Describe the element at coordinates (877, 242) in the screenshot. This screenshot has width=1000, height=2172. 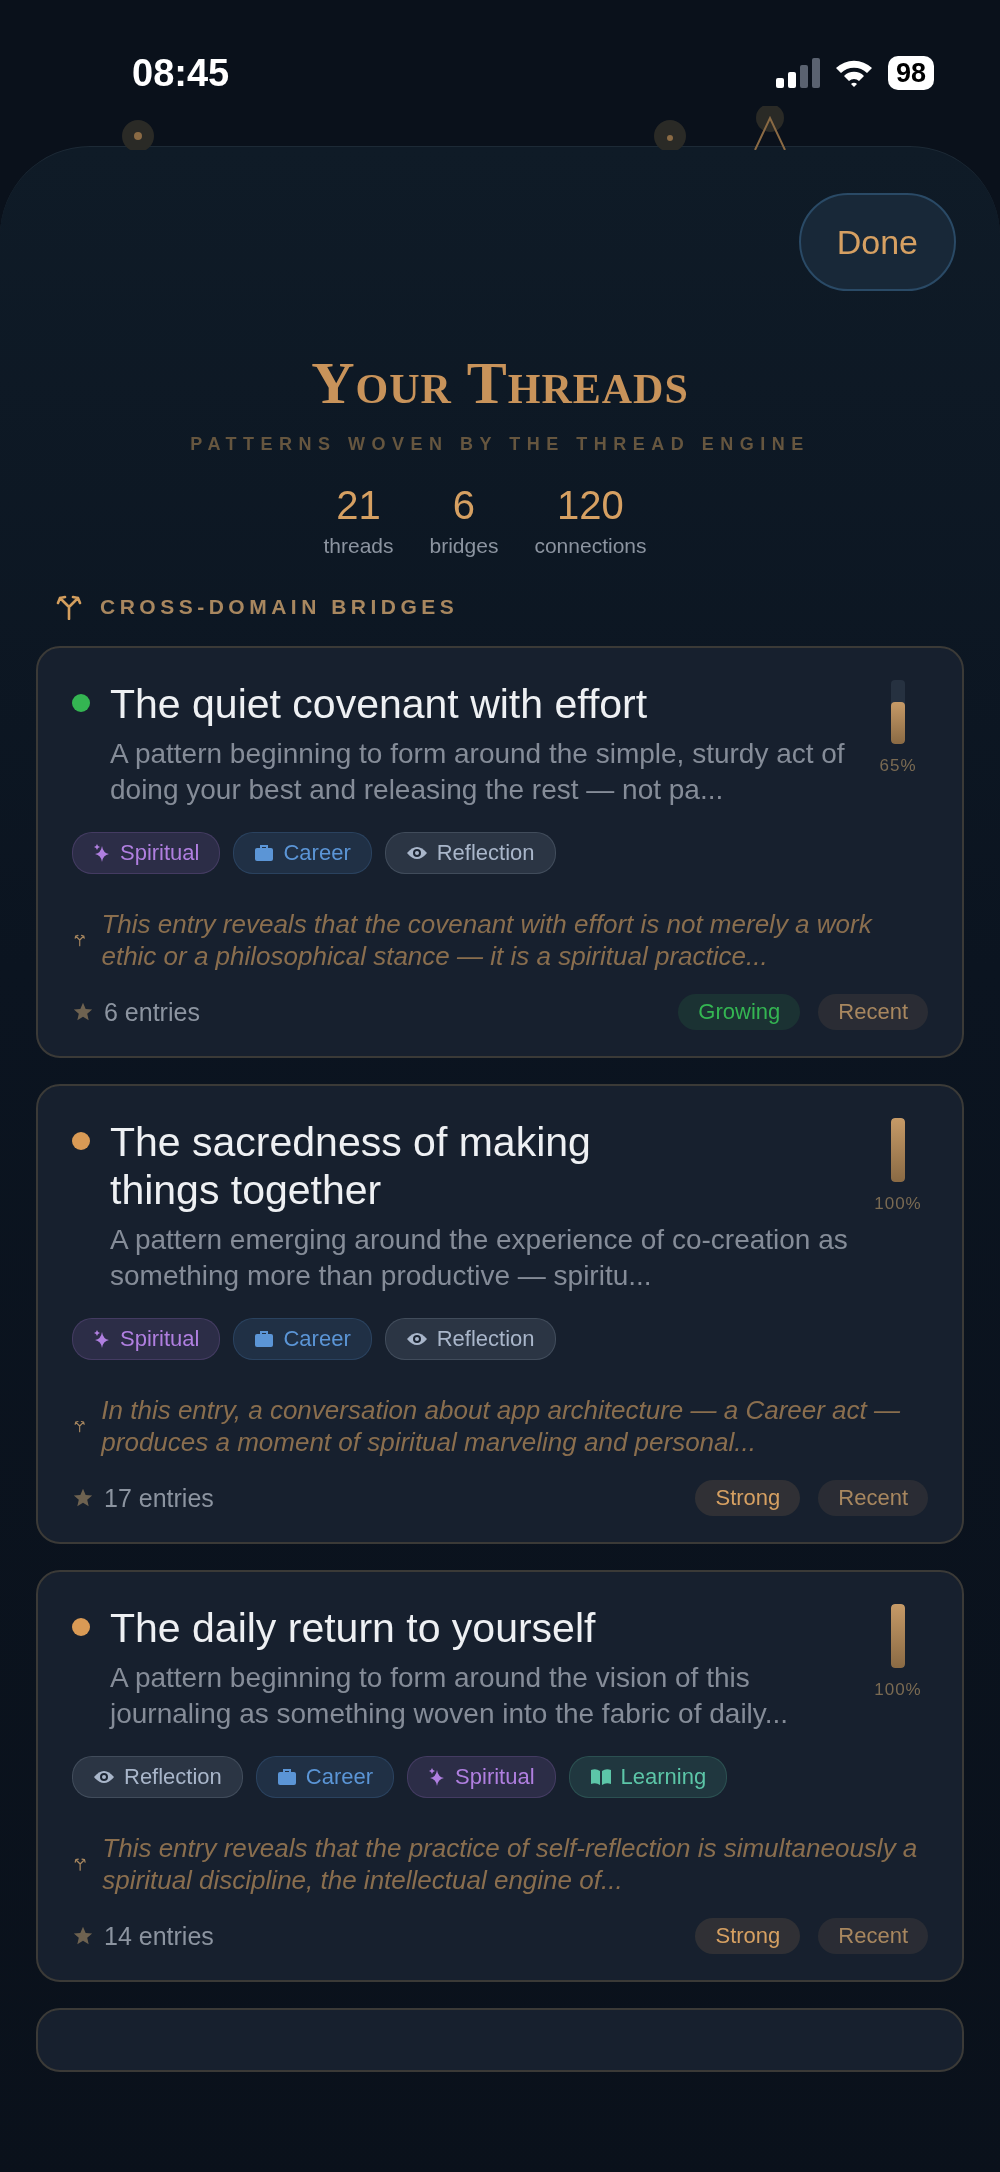
I see `done-button: Done` at that location.